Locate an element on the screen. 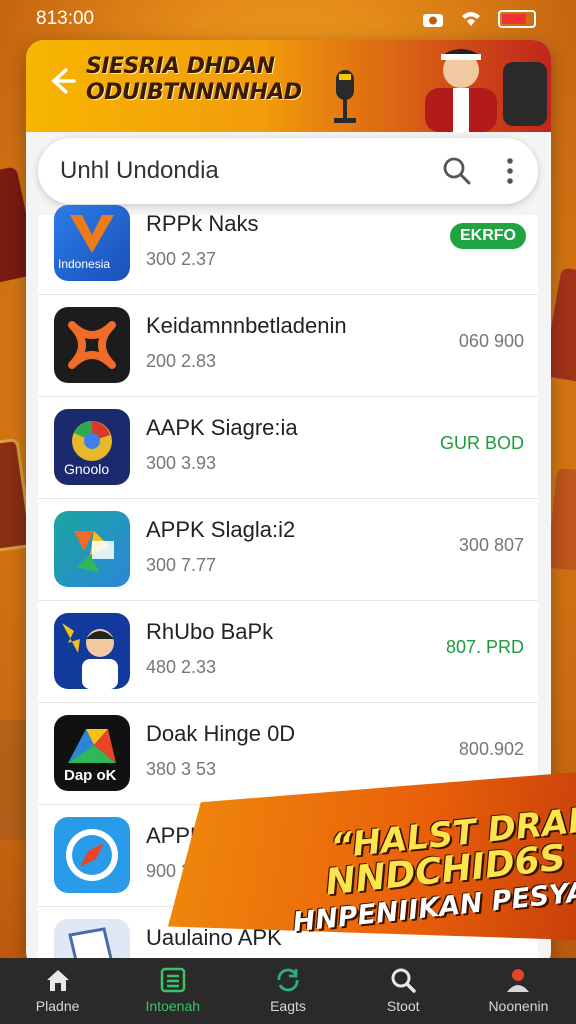 The height and width of the screenshot is (1024, 576). list-item: Keidamnnbetladenin 200 2.83 060 900 is located at coordinates (288, 346).